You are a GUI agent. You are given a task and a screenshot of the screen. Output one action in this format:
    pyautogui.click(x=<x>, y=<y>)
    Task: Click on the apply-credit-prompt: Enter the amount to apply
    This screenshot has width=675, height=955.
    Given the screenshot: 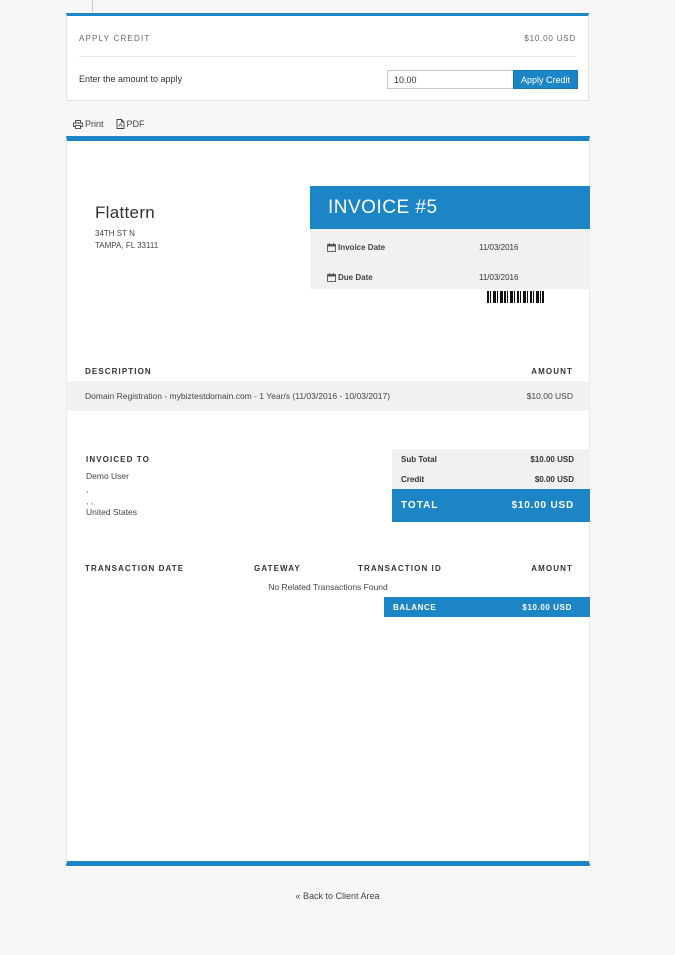 What is the action you would take?
    pyautogui.click(x=131, y=79)
    